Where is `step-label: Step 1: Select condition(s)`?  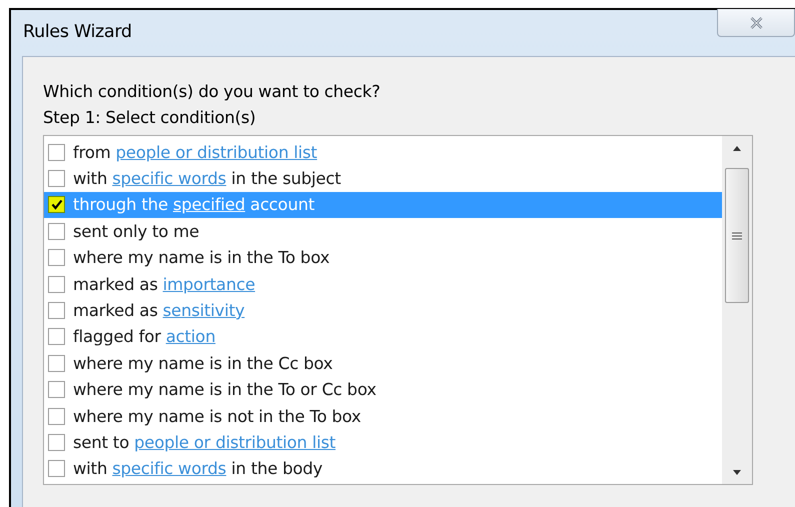 step-label: Step 1: Select condition(s) is located at coordinates (150, 118).